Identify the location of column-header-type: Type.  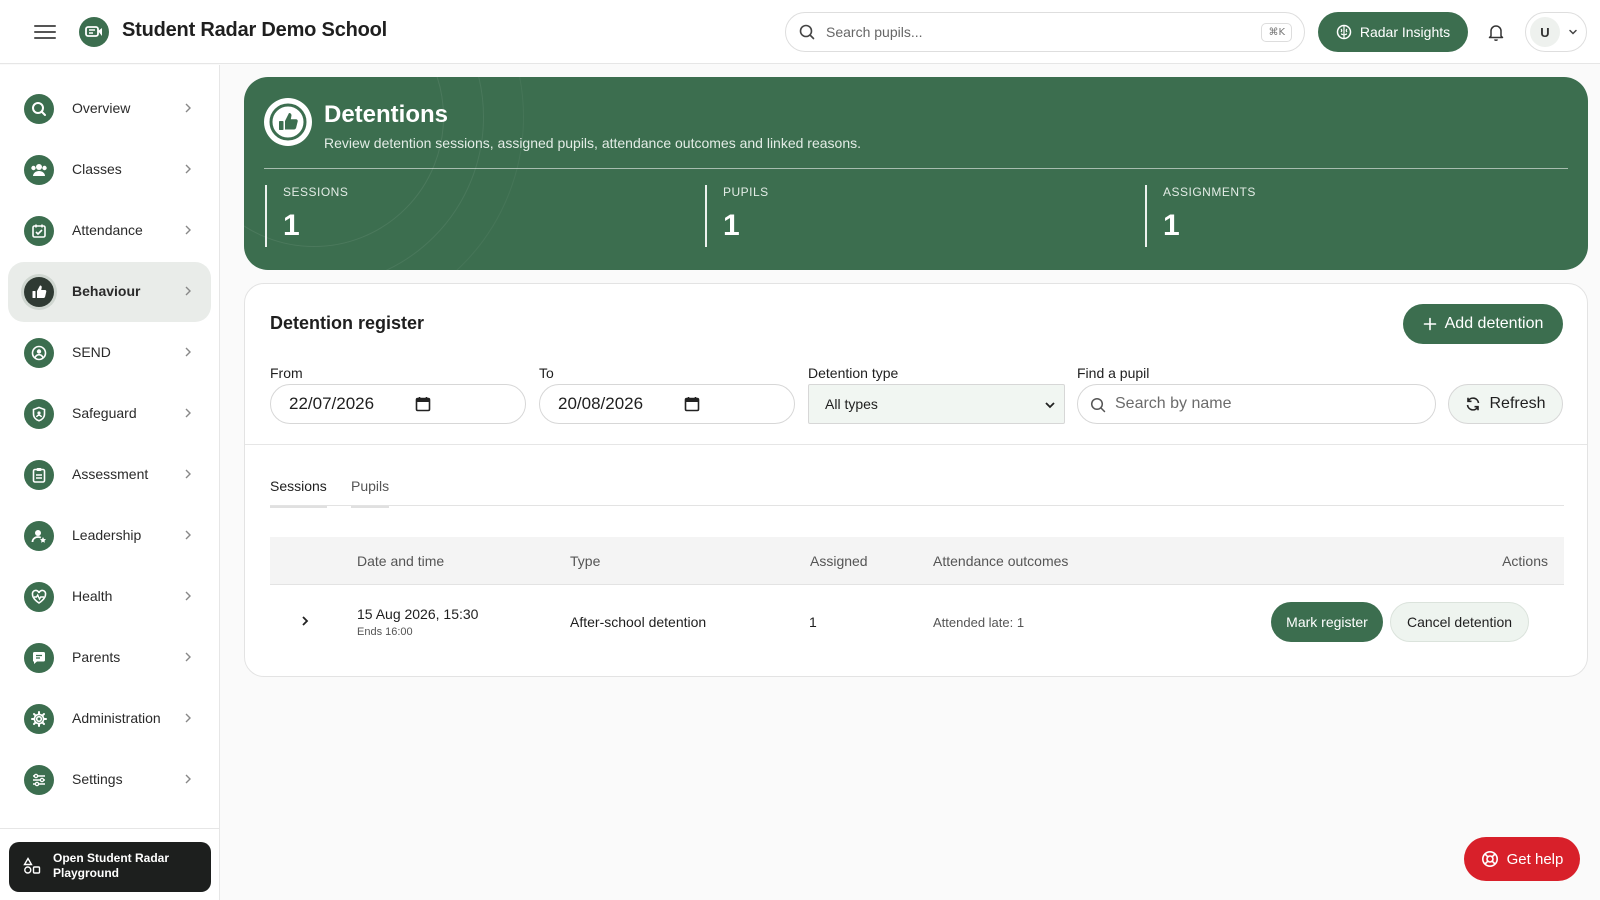
(585, 561).